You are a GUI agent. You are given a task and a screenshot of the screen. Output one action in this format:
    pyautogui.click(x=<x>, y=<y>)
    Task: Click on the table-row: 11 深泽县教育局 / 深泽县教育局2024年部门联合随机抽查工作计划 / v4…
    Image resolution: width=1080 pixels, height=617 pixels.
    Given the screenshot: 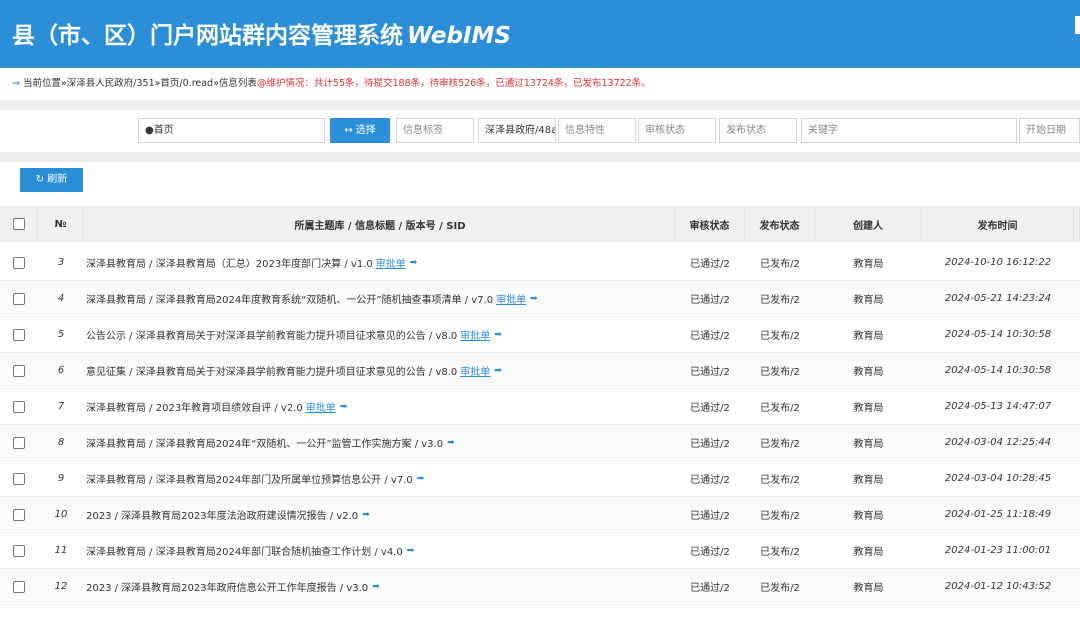 What is the action you would take?
    pyautogui.click(x=540, y=551)
    